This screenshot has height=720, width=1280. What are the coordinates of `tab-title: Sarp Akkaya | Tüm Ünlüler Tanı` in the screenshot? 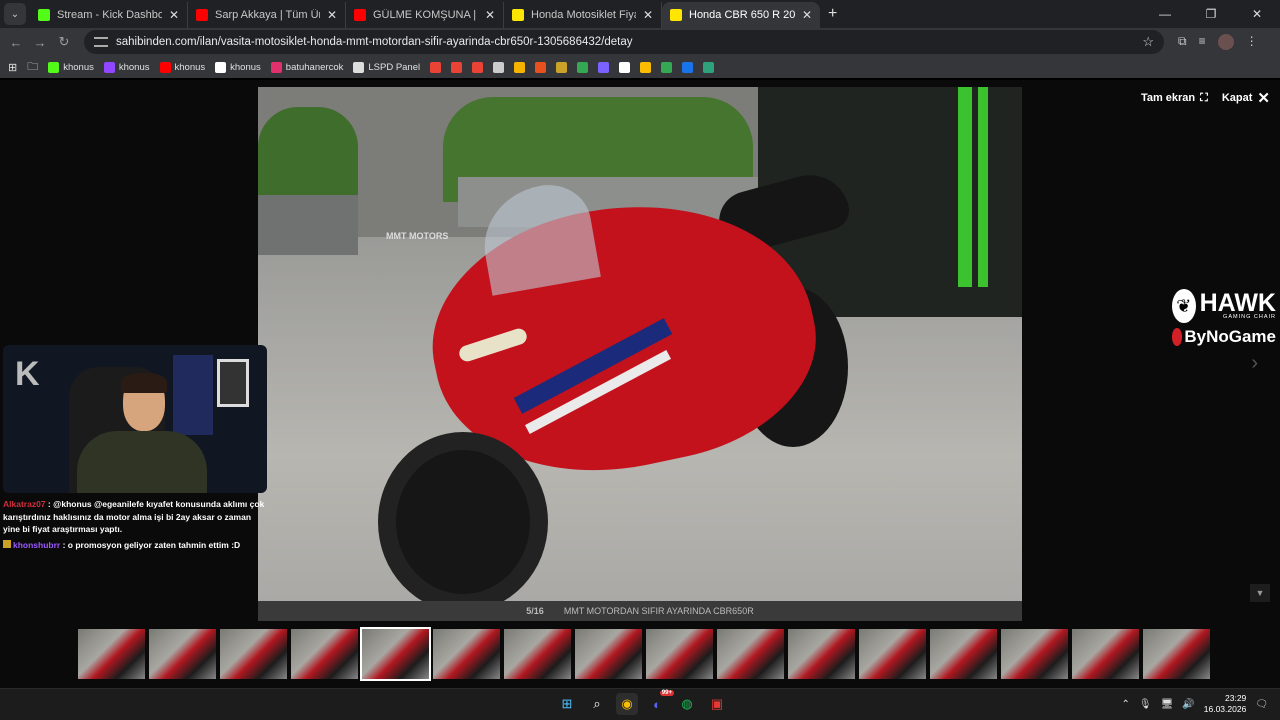 It's located at (267, 15).